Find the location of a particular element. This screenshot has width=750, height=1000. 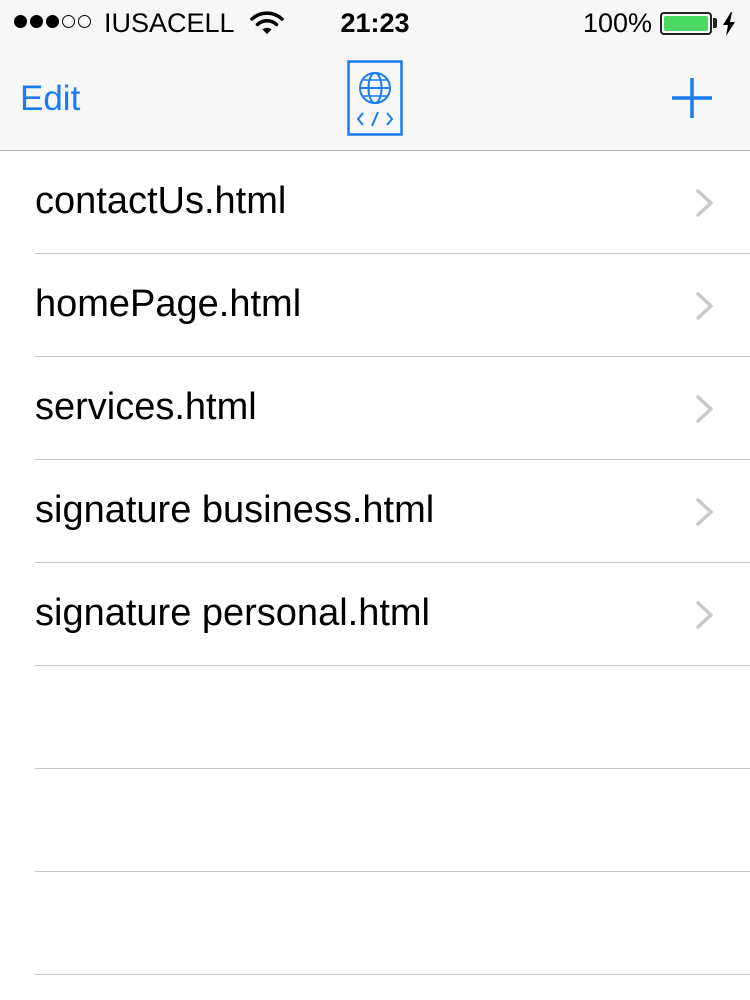

row-separator is located at coordinates (392, 974).